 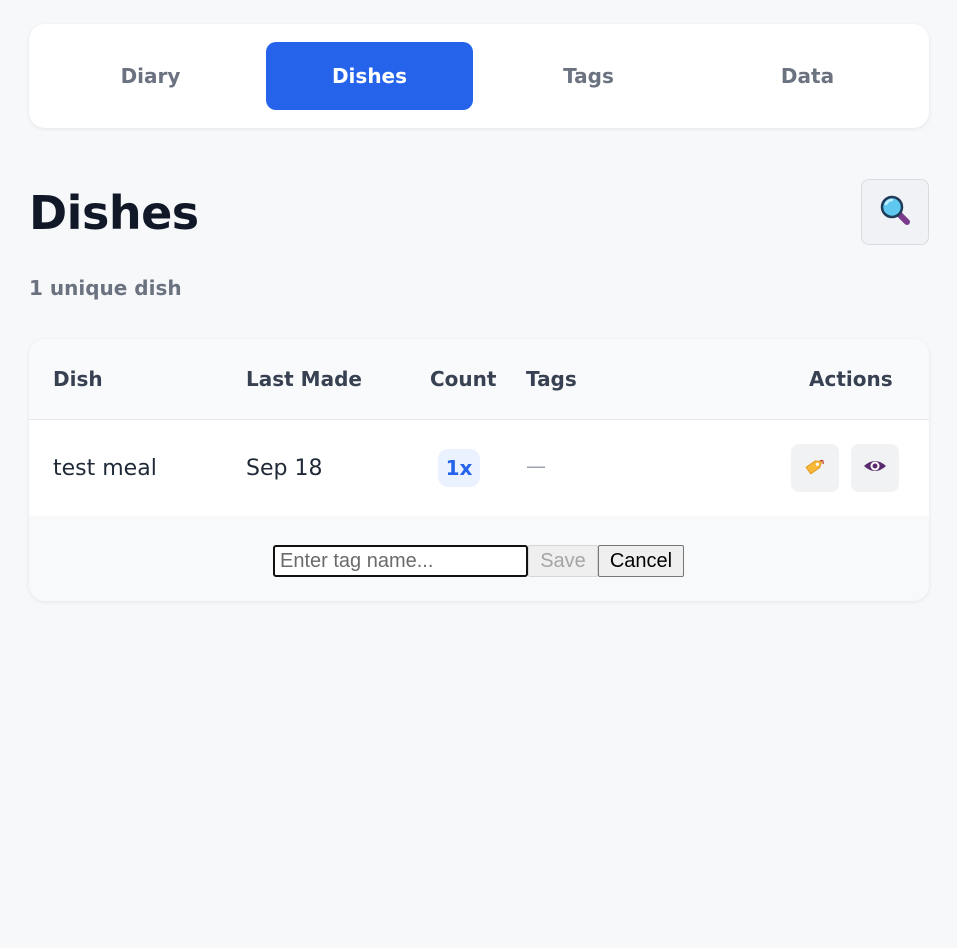 I want to click on dish-name: test meal, so click(x=105, y=468).